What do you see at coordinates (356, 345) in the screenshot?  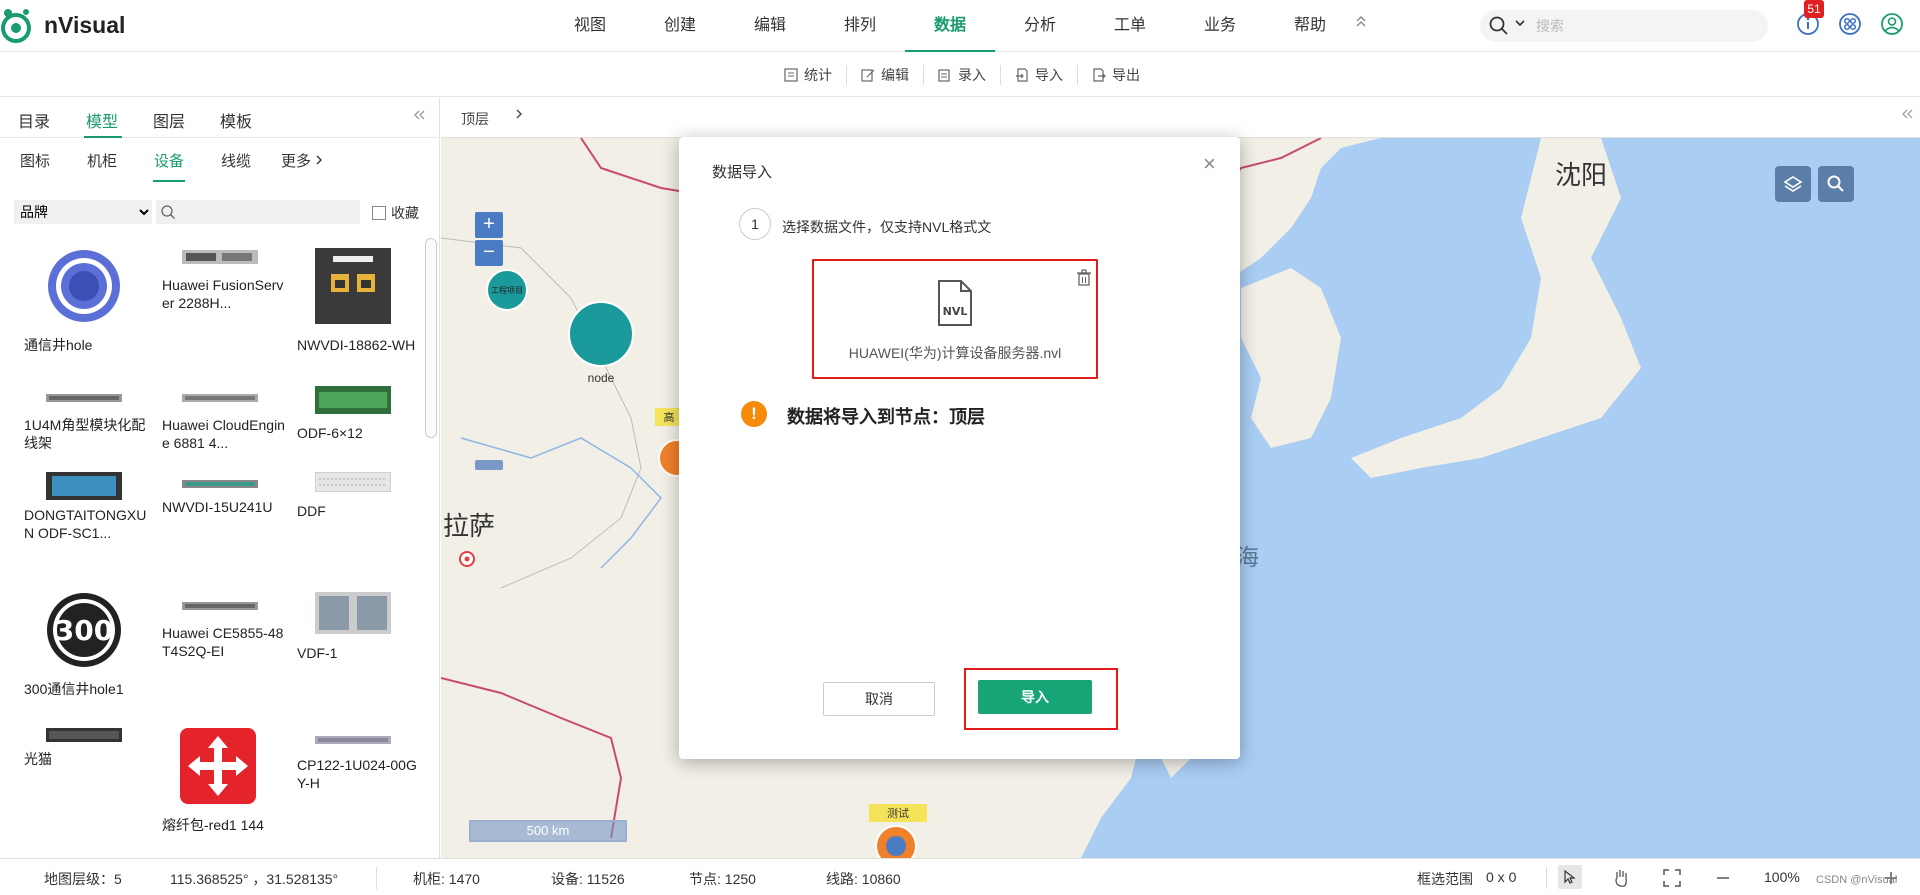 I see `model-label: NWVDI-18862-WH` at bounding box center [356, 345].